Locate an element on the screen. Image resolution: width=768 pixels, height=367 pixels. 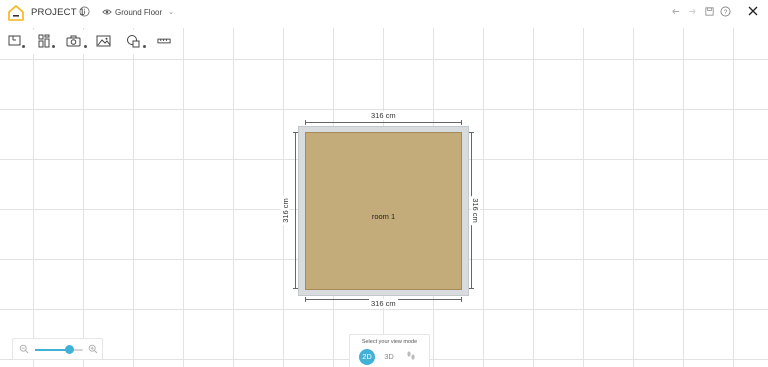
zoom-slider-fill is located at coordinates (52, 350).